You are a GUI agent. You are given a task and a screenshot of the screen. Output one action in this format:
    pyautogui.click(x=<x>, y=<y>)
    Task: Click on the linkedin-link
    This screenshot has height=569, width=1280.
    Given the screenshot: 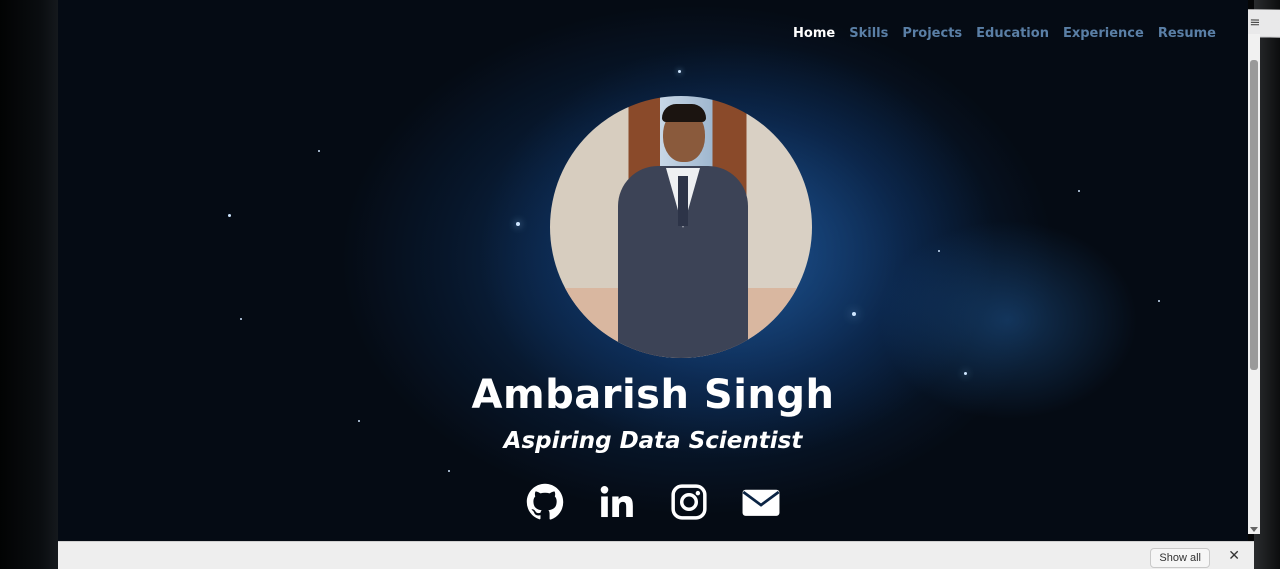 What is the action you would take?
    pyautogui.click(x=617, y=502)
    